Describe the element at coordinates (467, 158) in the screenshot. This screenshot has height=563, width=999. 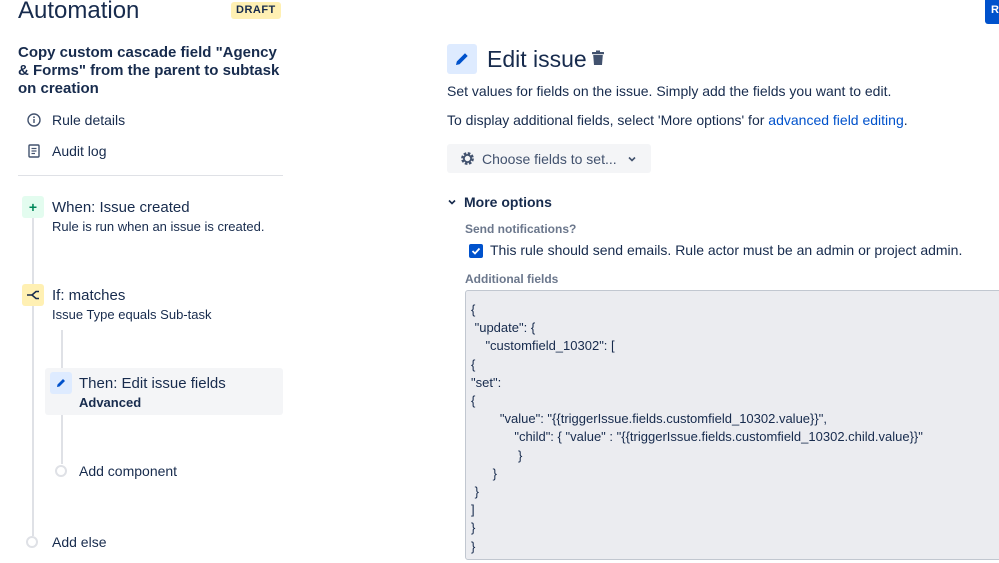
I see `gear-icon` at that location.